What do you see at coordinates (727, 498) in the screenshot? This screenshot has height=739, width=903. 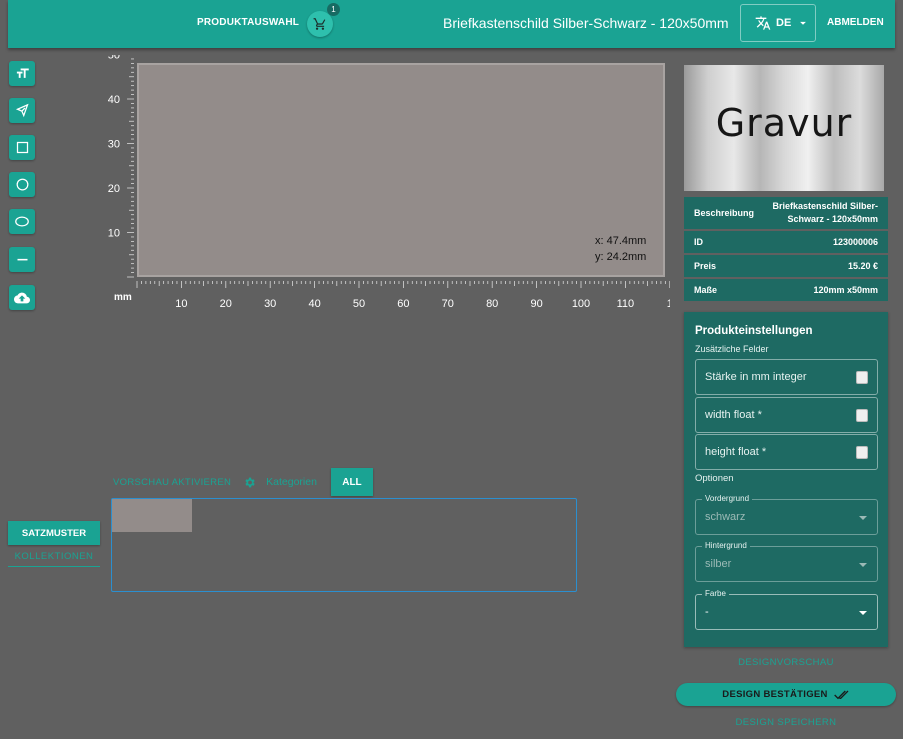 I see `select-label: Vordergrund` at bounding box center [727, 498].